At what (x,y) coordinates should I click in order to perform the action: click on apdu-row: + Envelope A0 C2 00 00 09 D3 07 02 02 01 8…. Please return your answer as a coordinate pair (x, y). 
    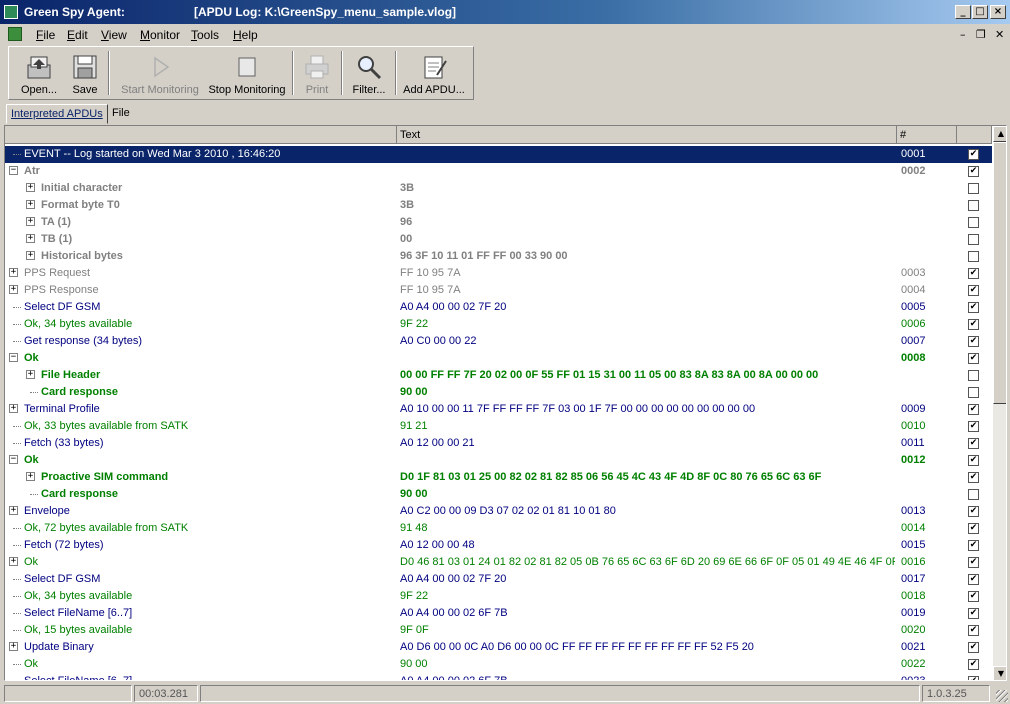
    Looking at the image, I should click on (498, 511).